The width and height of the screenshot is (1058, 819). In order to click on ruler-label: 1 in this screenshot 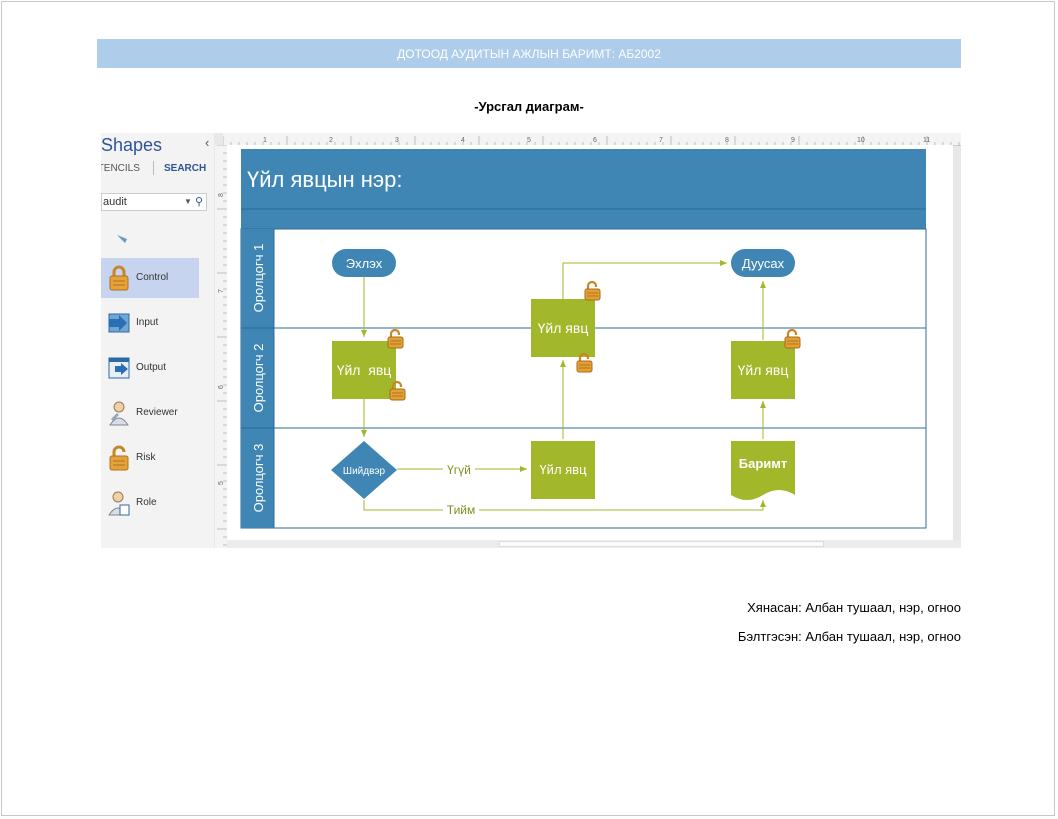, I will do `click(265, 140)`.